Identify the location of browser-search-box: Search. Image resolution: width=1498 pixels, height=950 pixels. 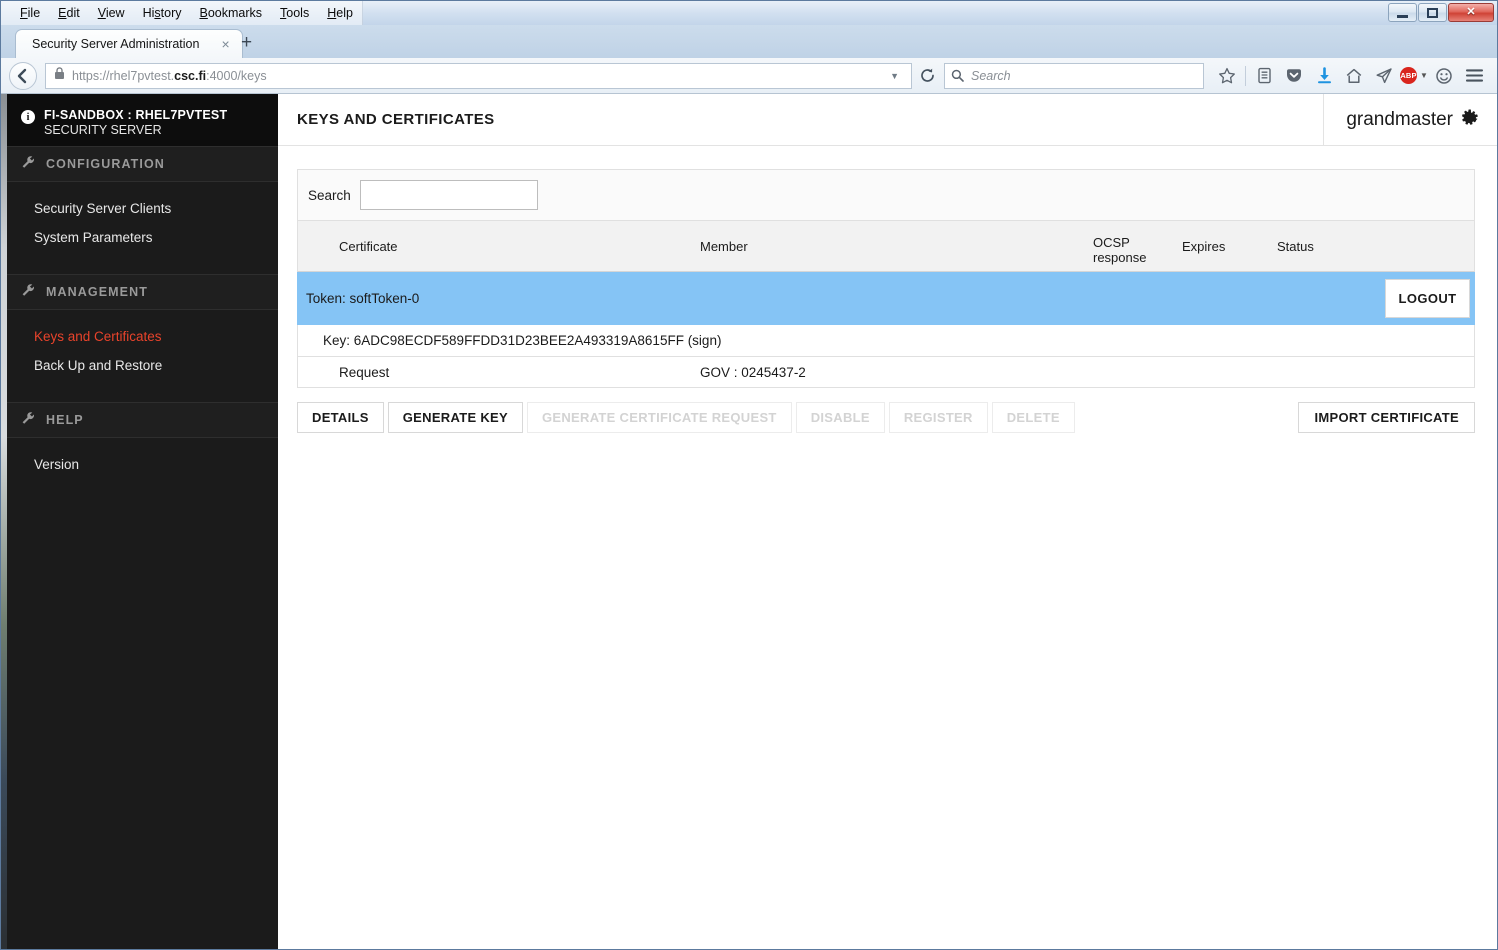
(1074, 75).